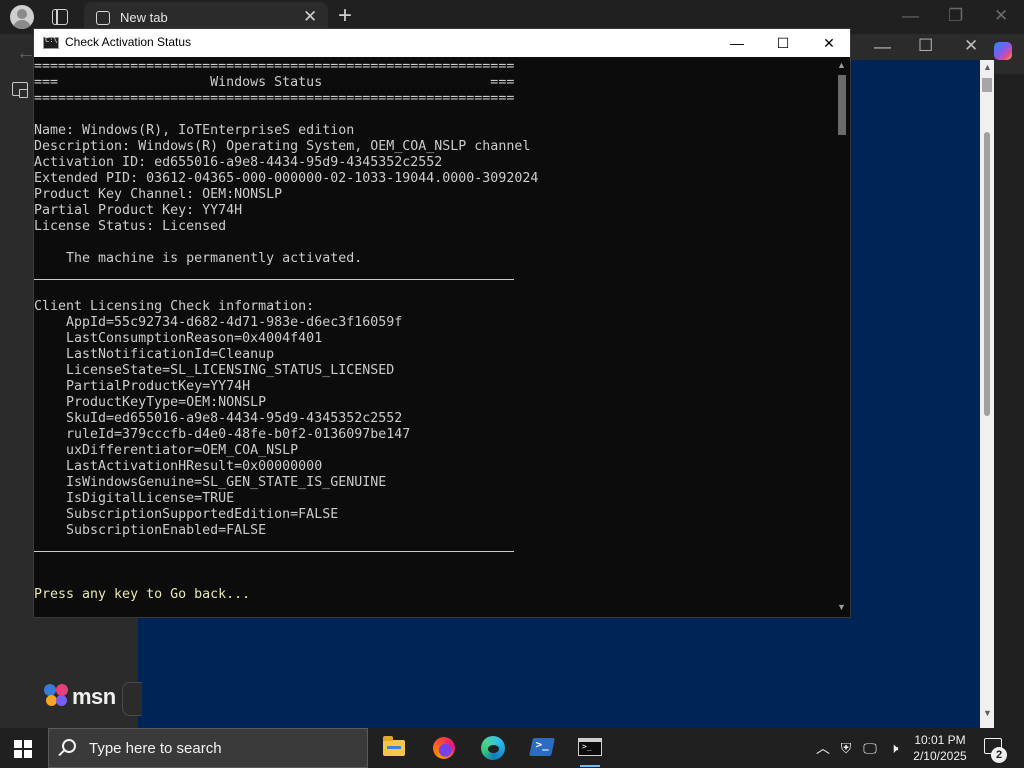 The height and width of the screenshot is (768, 1024). I want to click on taskbar-search-box: Type here to search, so click(208, 748).